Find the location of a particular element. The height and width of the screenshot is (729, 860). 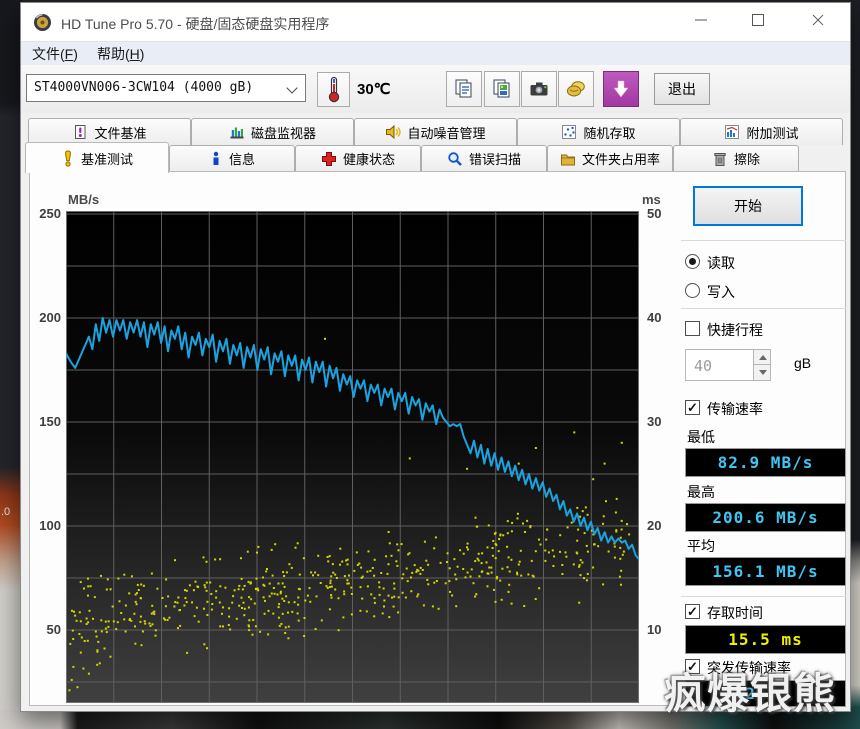

gold-coins-icon is located at coordinates (575, 89).